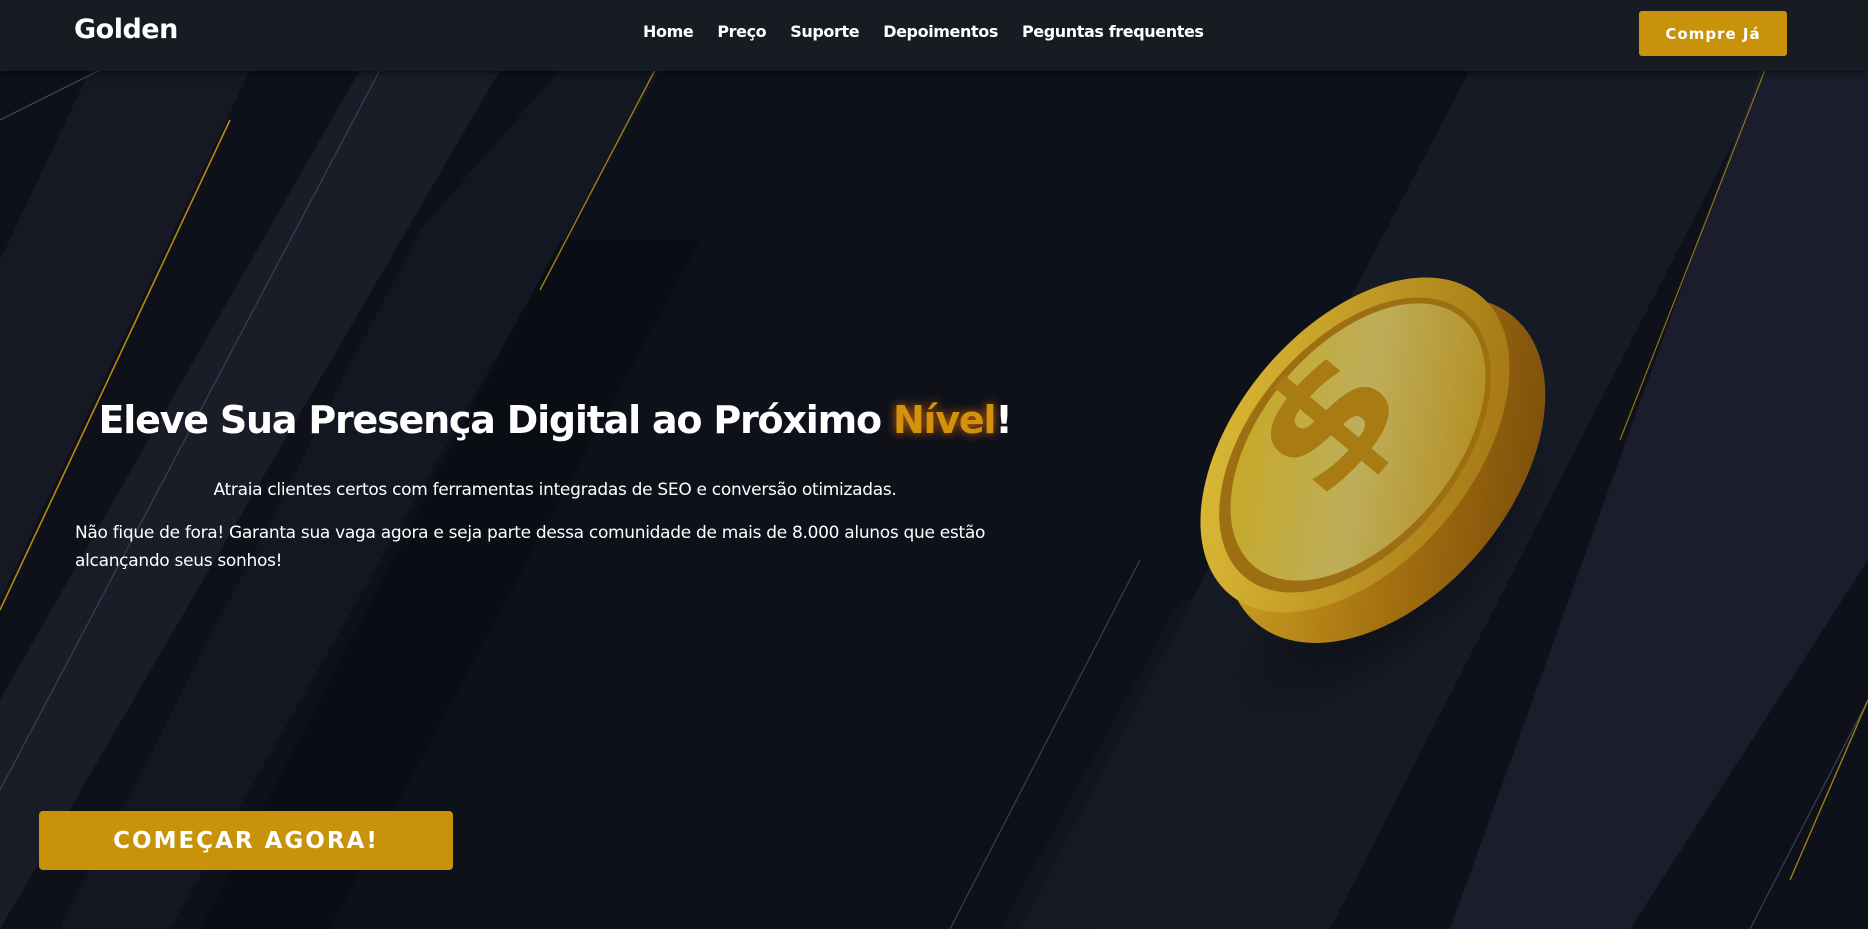 The height and width of the screenshot is (929, 1868). I want to click on brand-logo: Golden, so click(126, 29).